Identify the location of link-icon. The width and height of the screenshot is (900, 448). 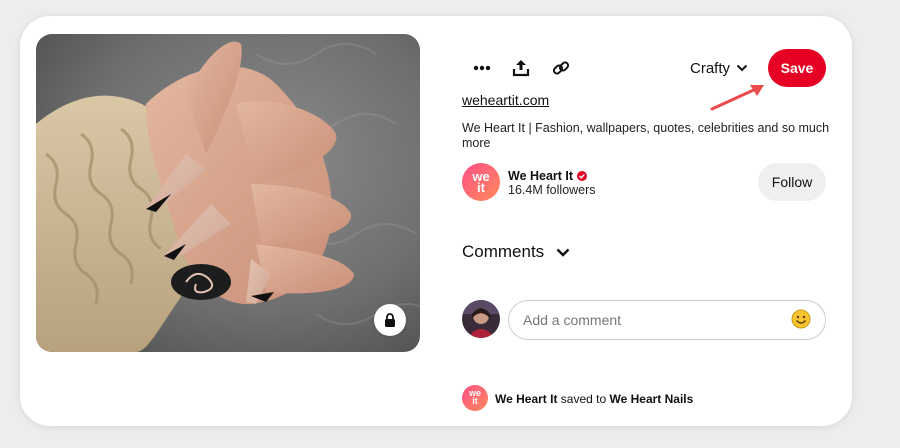
(561, 68).